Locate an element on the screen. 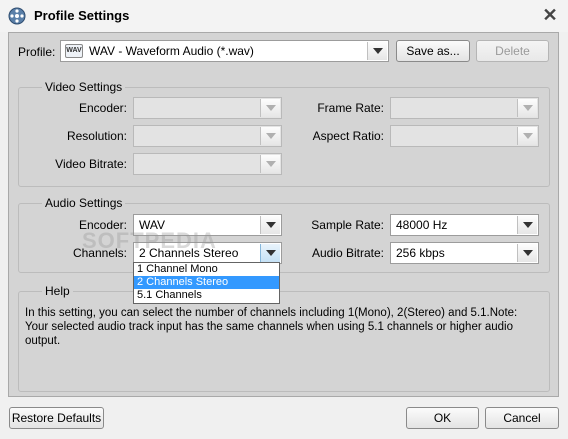 This screenshot has height=439, width=568. restore-defaults-button: Restore Defaults is located at coordinates (56, 418).